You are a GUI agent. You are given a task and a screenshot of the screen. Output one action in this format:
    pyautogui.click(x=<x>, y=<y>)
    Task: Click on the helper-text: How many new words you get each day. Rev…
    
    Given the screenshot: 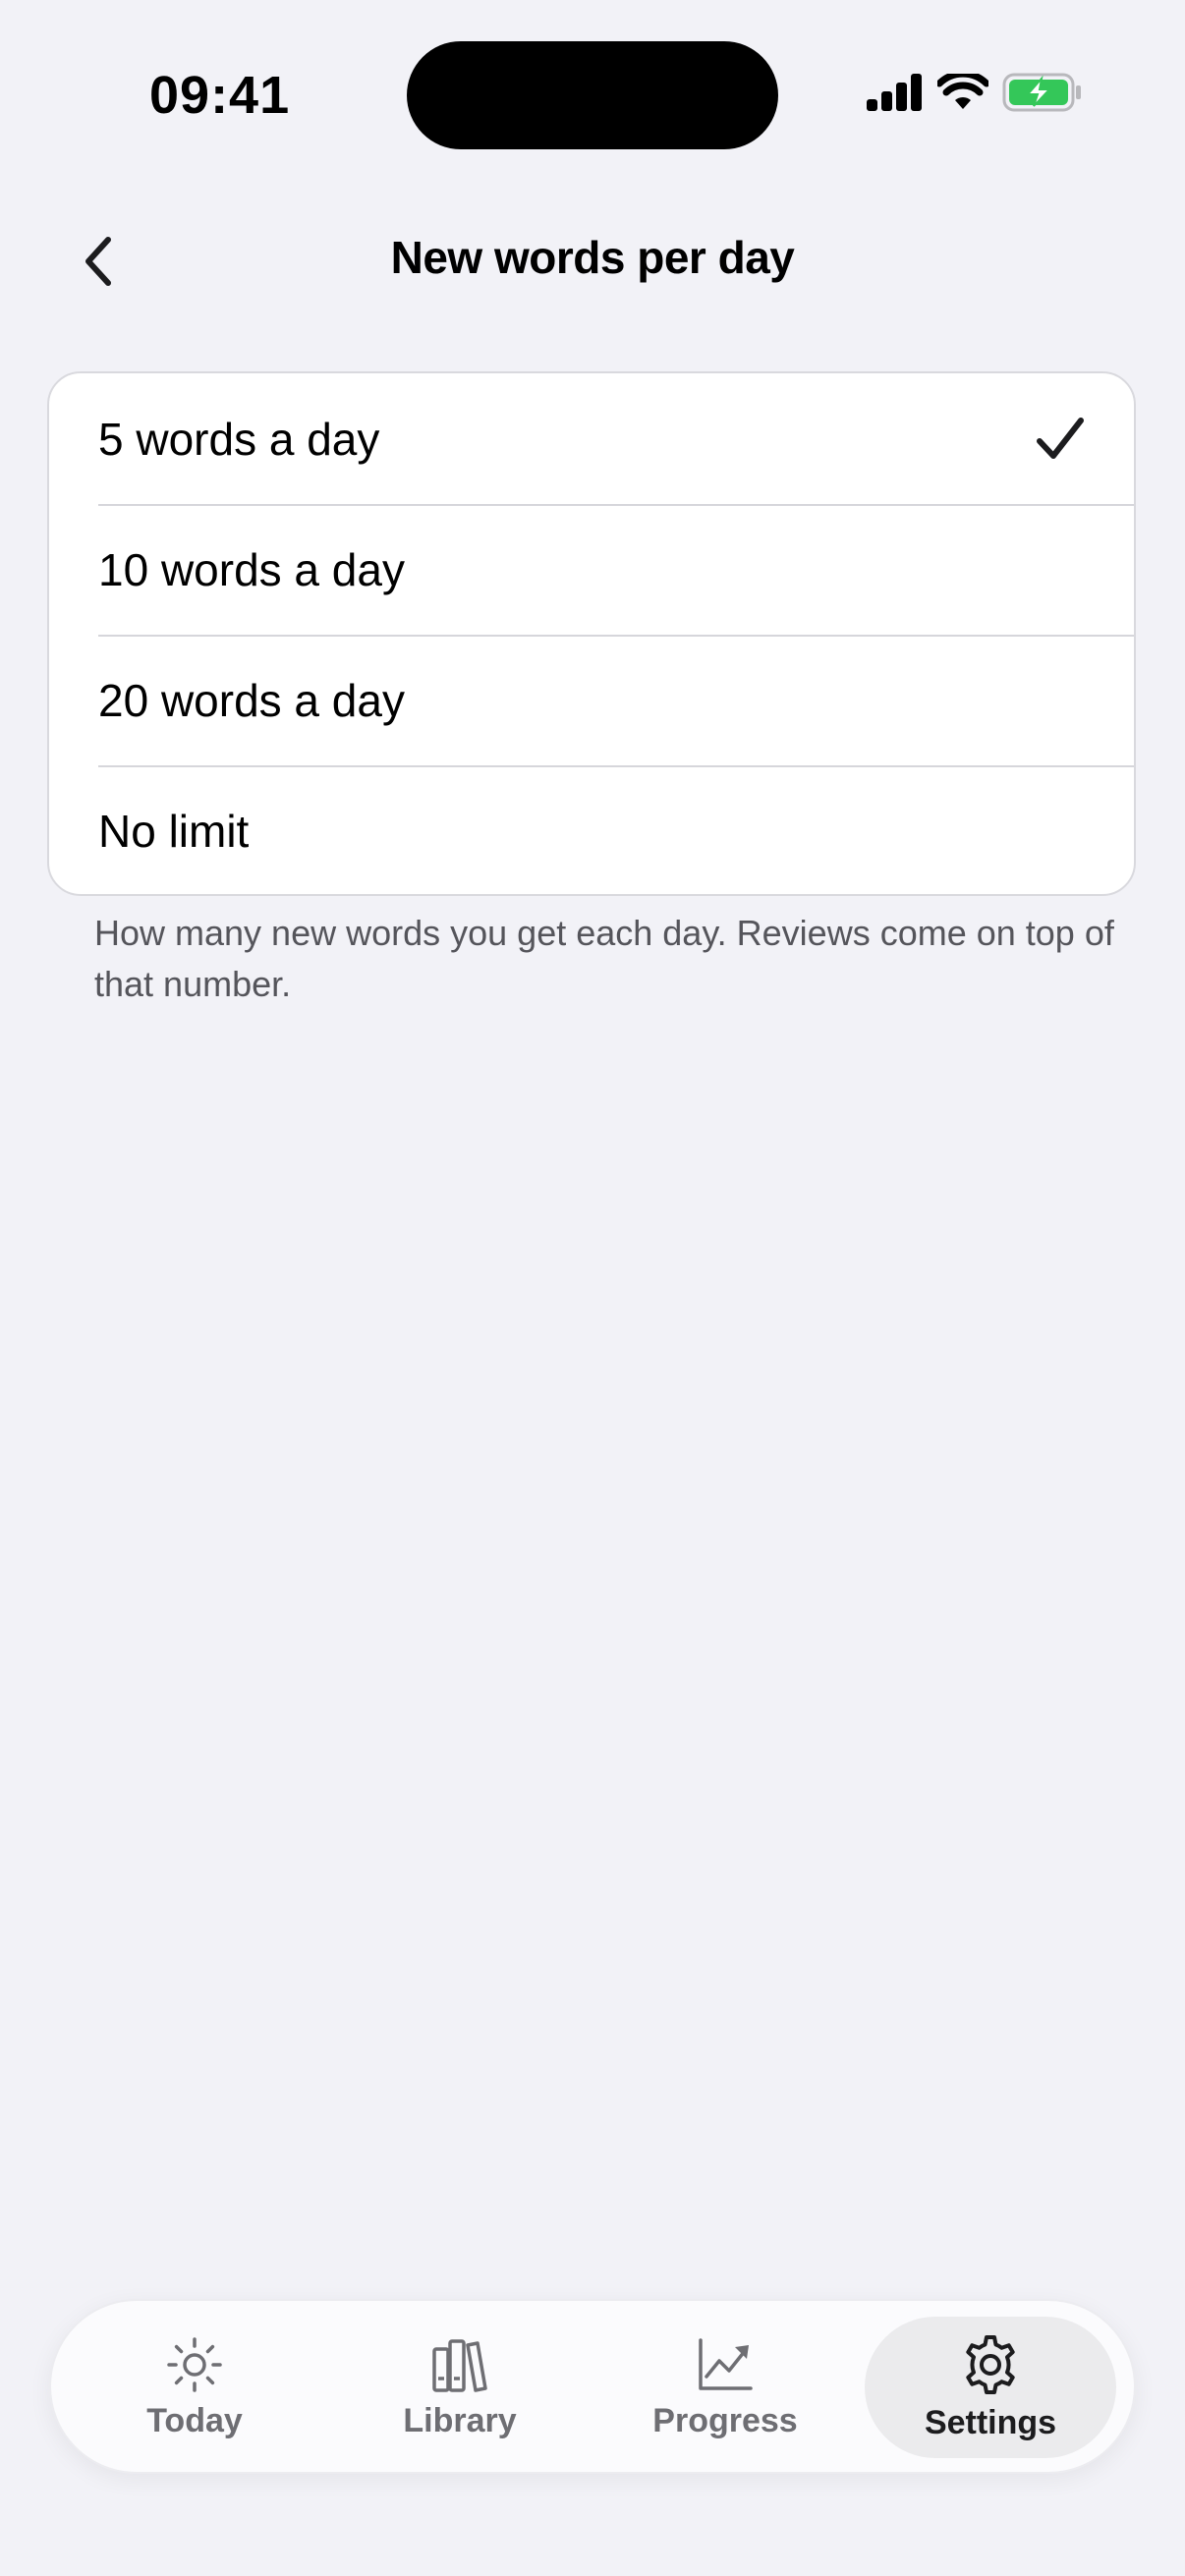 What is the action you would take?
    pyautogui.click(x=604, y=958)
    